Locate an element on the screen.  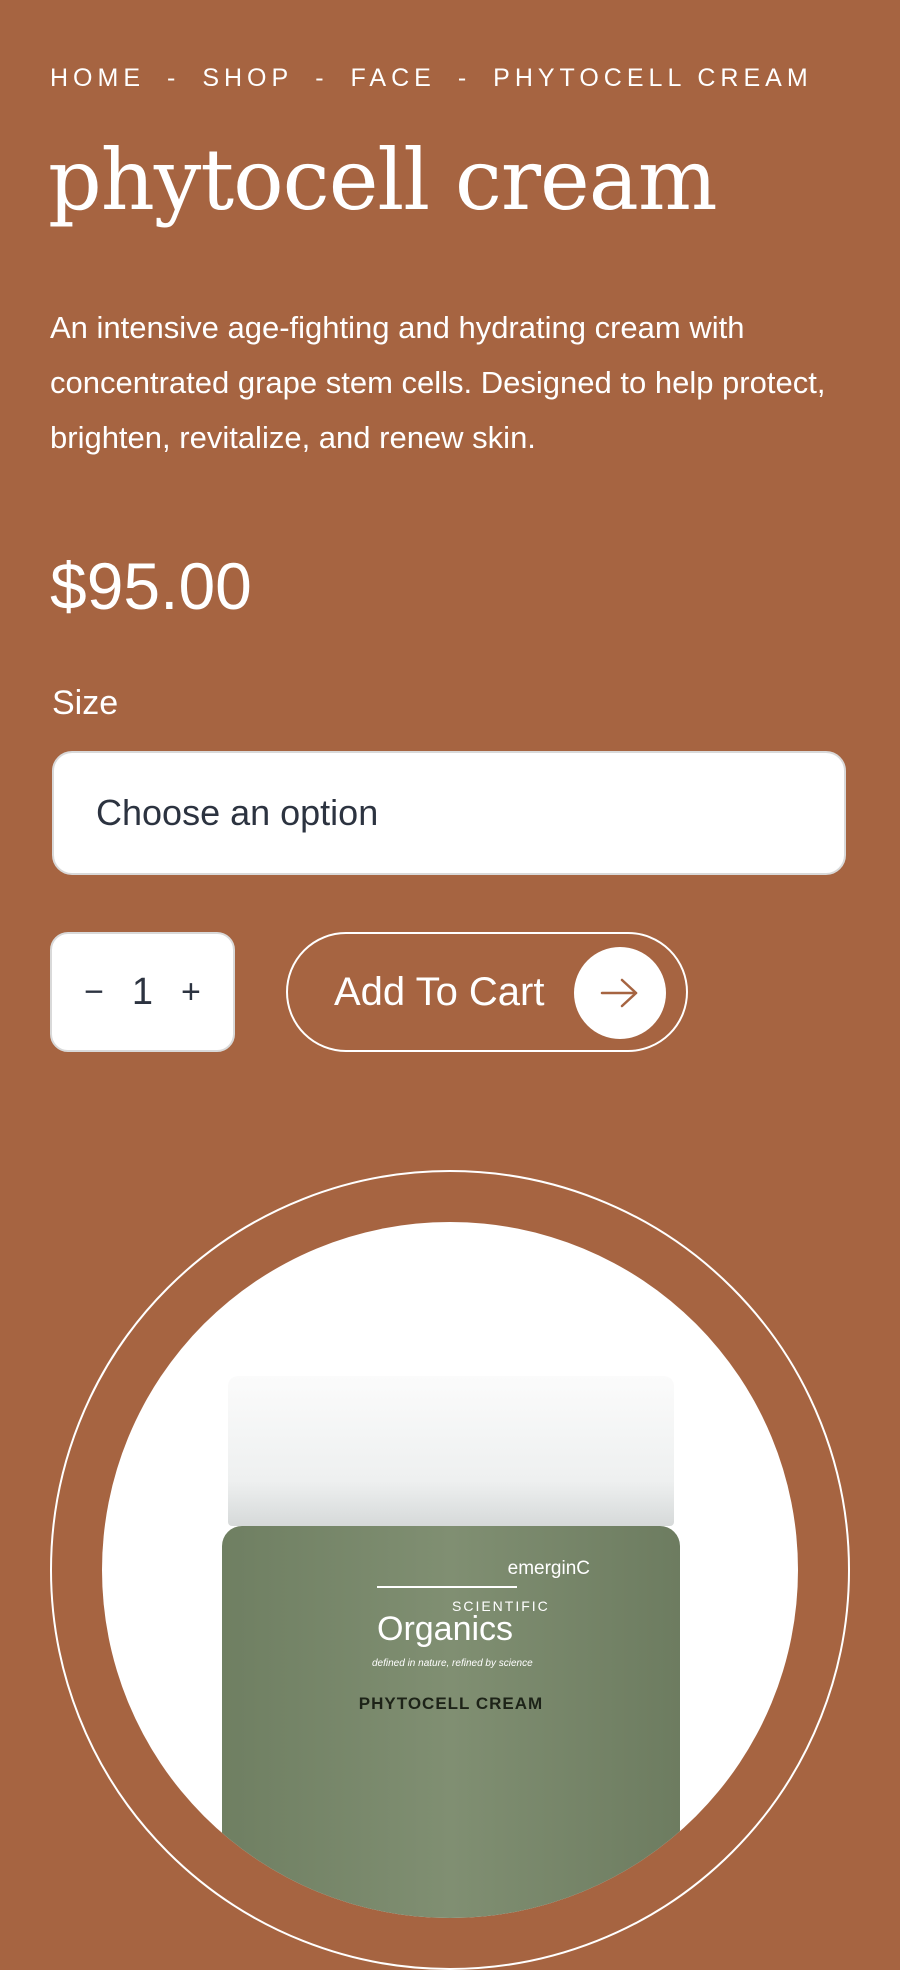
product-price: $95.00 is located at coordinates (151, 586).